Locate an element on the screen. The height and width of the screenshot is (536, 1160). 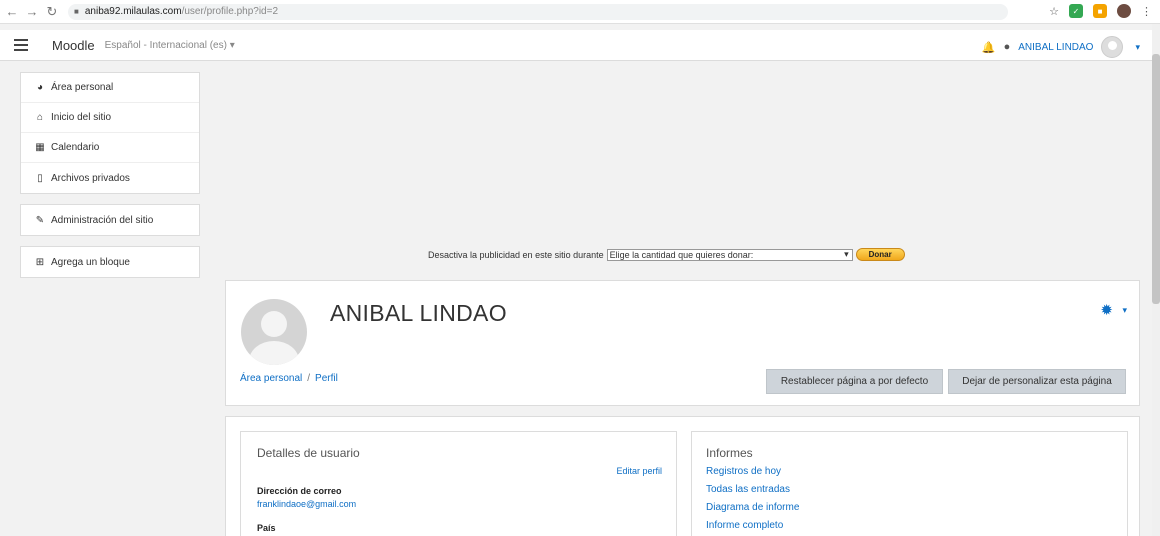
sidebar-item-label: Inicio del sitio is located at coordinates (81, 117).